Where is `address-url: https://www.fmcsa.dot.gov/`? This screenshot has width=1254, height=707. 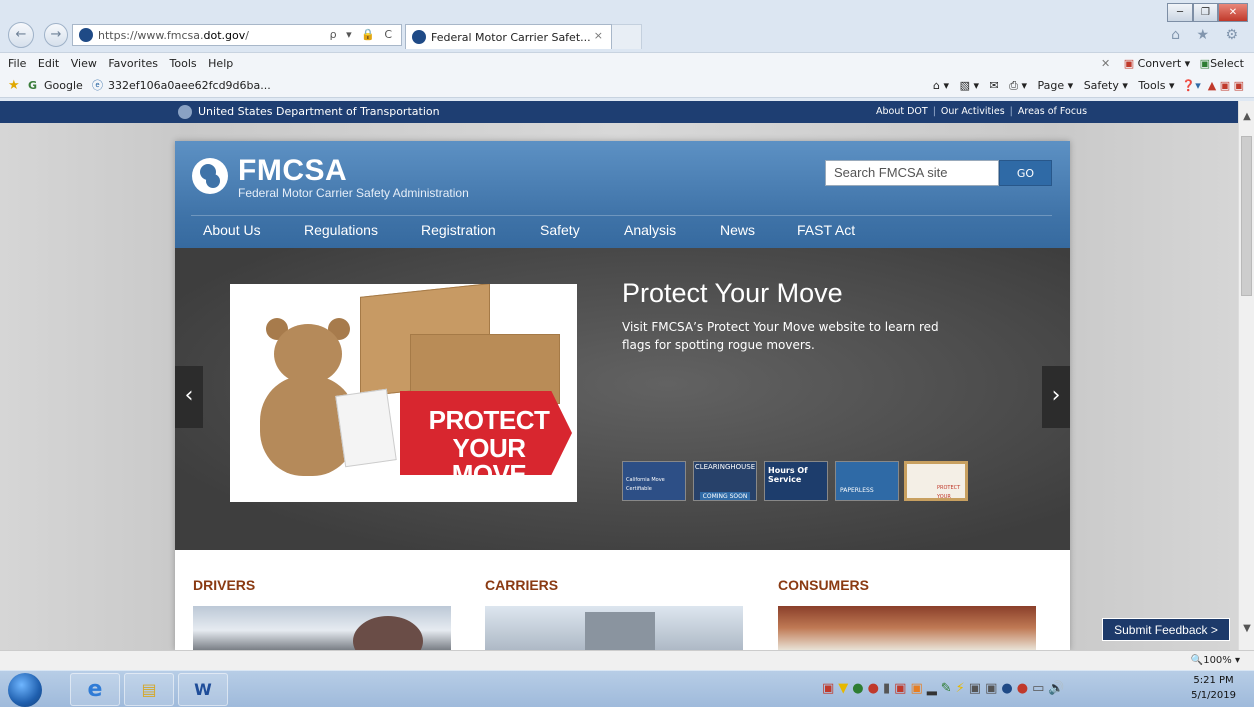
address-url: https://www.fmcsa.dot.gov/ is located at coordinates (173, 35).